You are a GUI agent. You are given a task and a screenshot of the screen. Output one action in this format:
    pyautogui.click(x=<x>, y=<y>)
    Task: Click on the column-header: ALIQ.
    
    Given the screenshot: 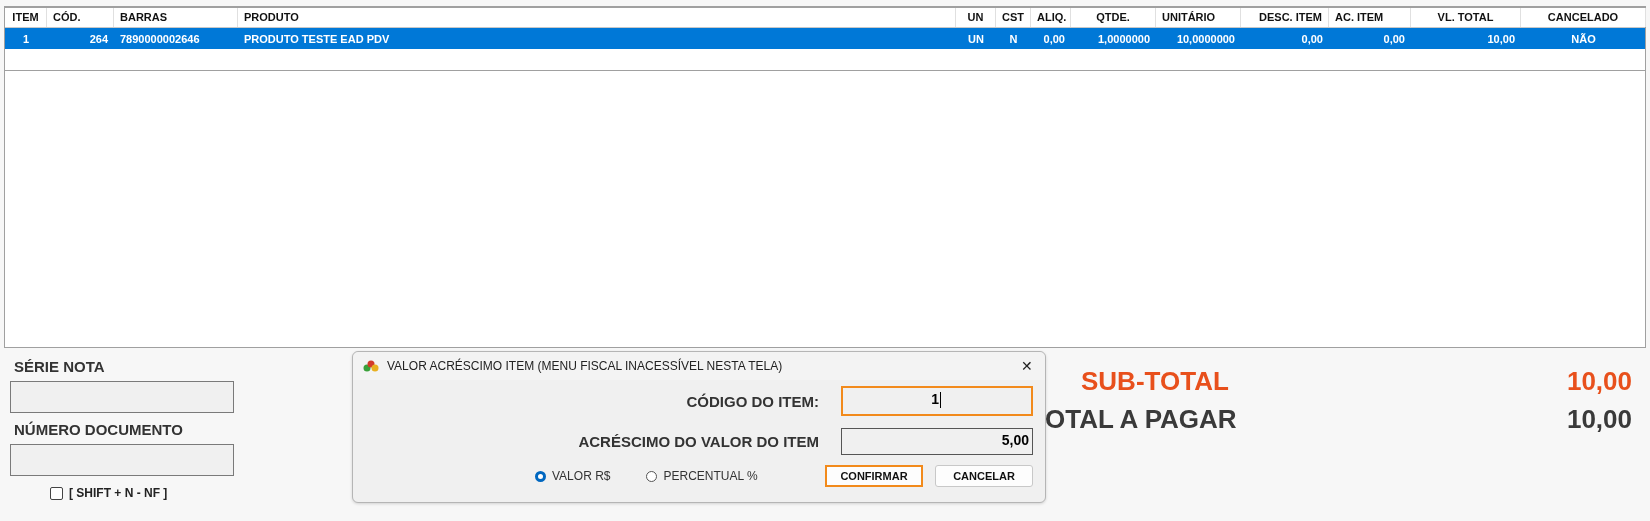 What is the action you would take?
    pyautogui.click(x=1051, y=17)
    